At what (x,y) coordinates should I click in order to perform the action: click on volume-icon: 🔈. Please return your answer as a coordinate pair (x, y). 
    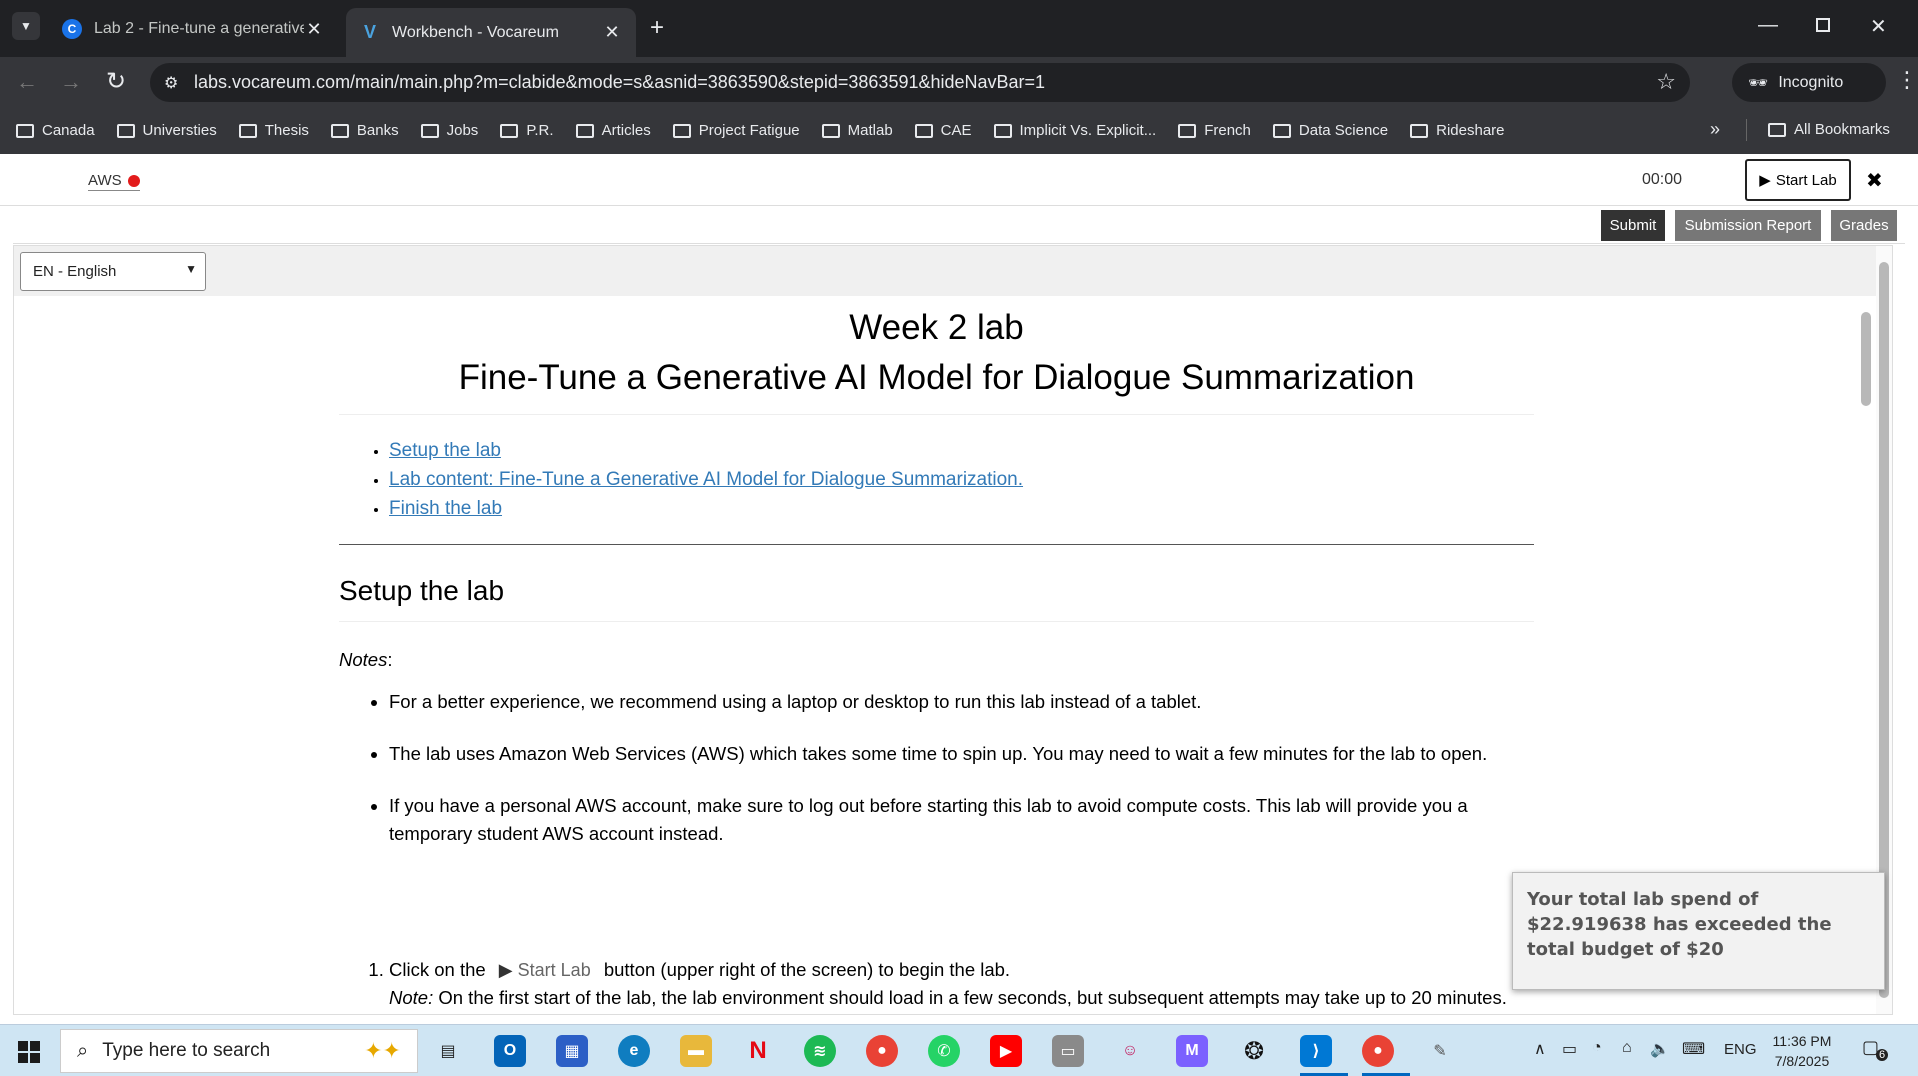
    Looking at the image, I should click on (1660, 1049).